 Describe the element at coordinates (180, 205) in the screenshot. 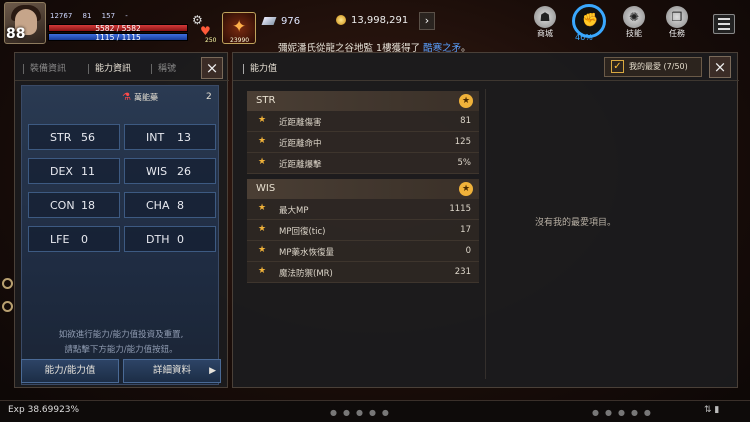

I see `stat-value: 8` at that location.